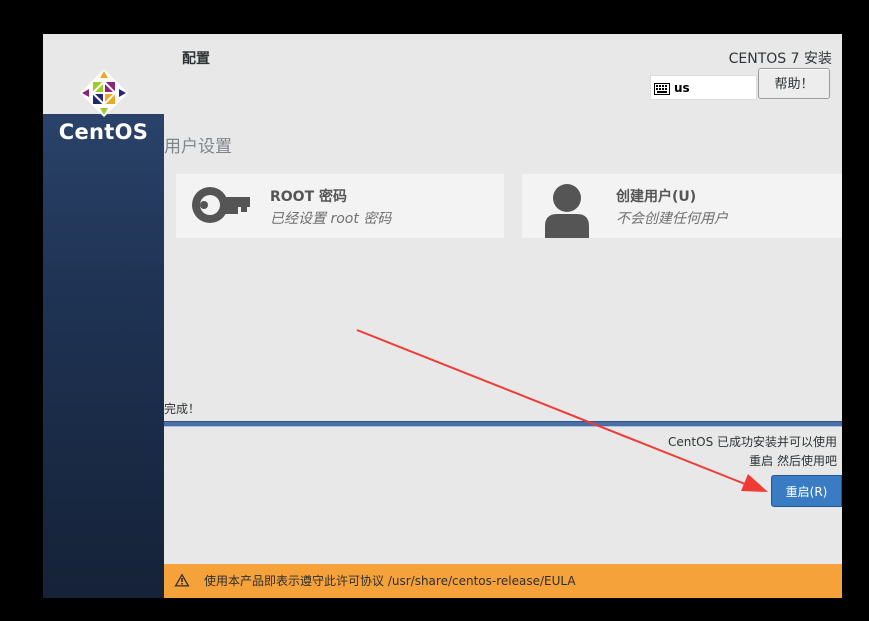 The height and width of the screenshot is (621, 869). What do you see at coordinates (340, 206) in the screenshot?
I see `root-password-spoke: ROOT 密码 已经设置 root 密码` at bounding box center [340, 206].